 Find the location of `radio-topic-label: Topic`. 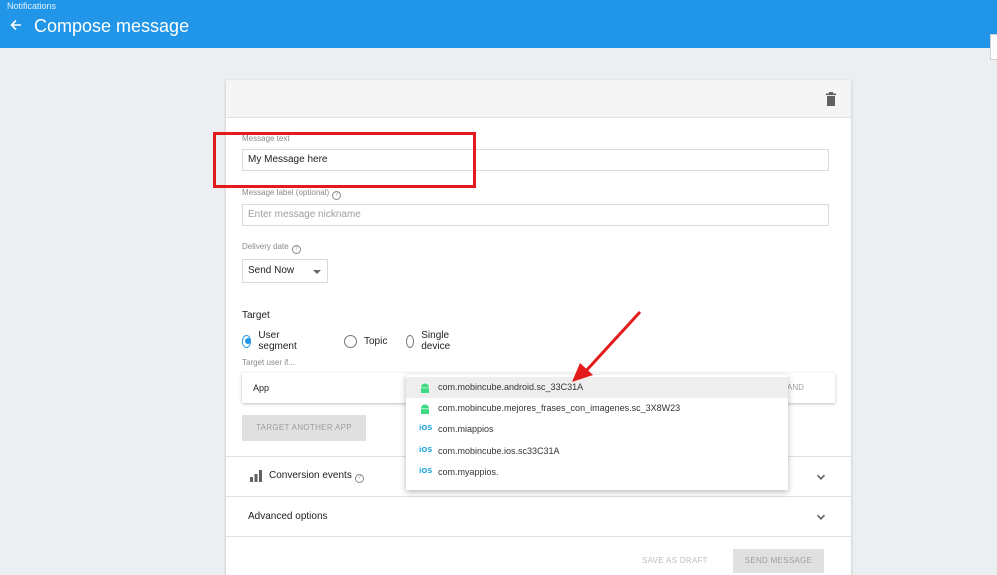

radio-topic-label: Topic is located at coordinates (376, 341).